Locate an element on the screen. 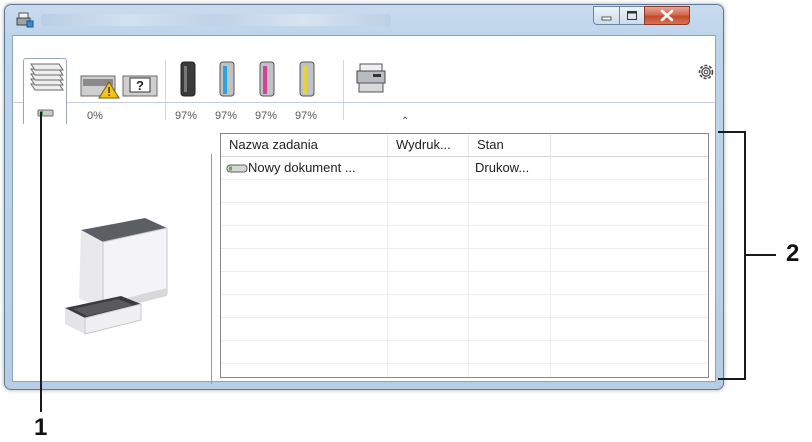 This screenshot has height=442, width=812. callout-2-label: 2 is located at coordinates (793, 253).